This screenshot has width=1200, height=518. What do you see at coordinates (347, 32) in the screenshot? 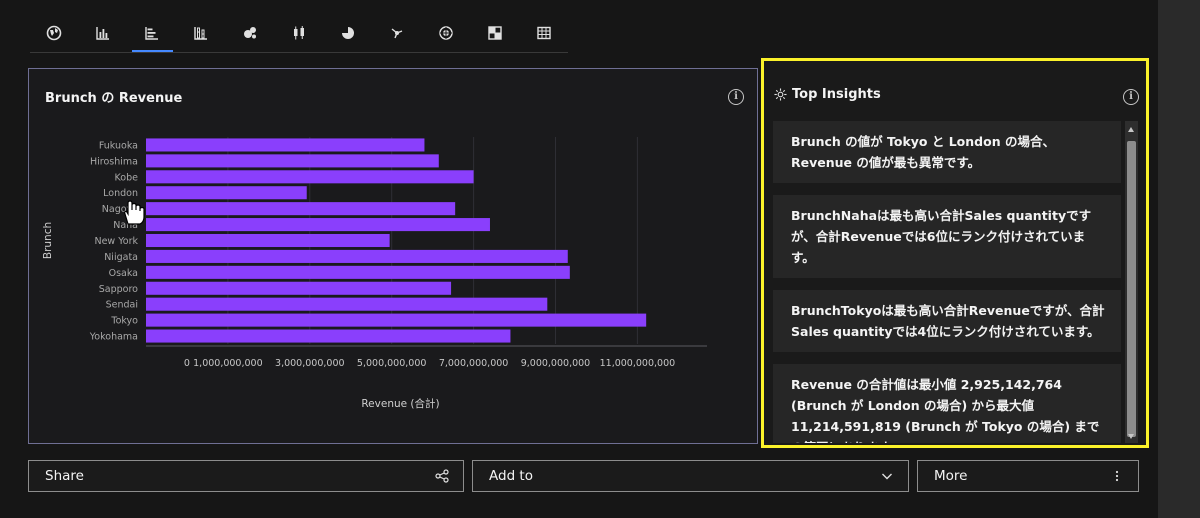
I see `radial-icon` at bounding box center [347, 32].